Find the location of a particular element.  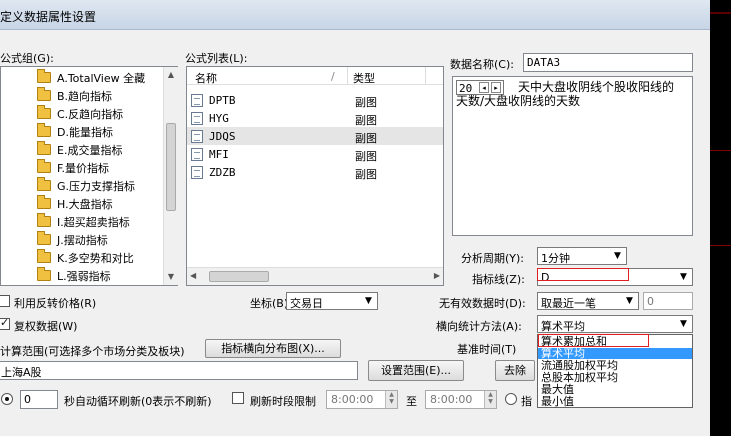

no-data-extra-value: 0 is located at coordinates (650, 301).